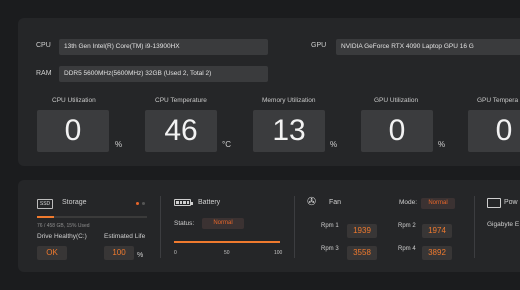  What do you see at coordinates (223, 223) in the screenshot?
I see `battery-status-value: Normal` at bounding box center [223, 223].